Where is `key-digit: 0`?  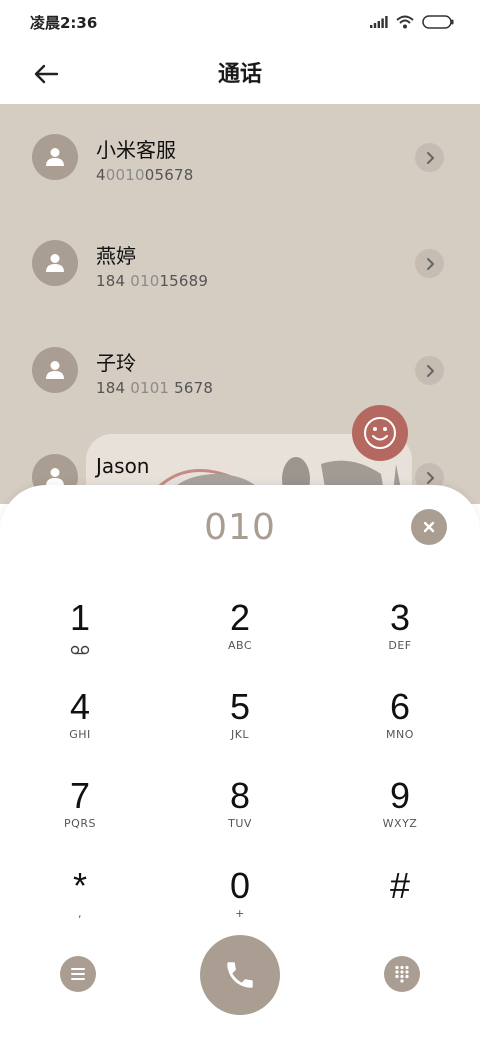
key-digit: 0 is located at coordinates (240, 885).